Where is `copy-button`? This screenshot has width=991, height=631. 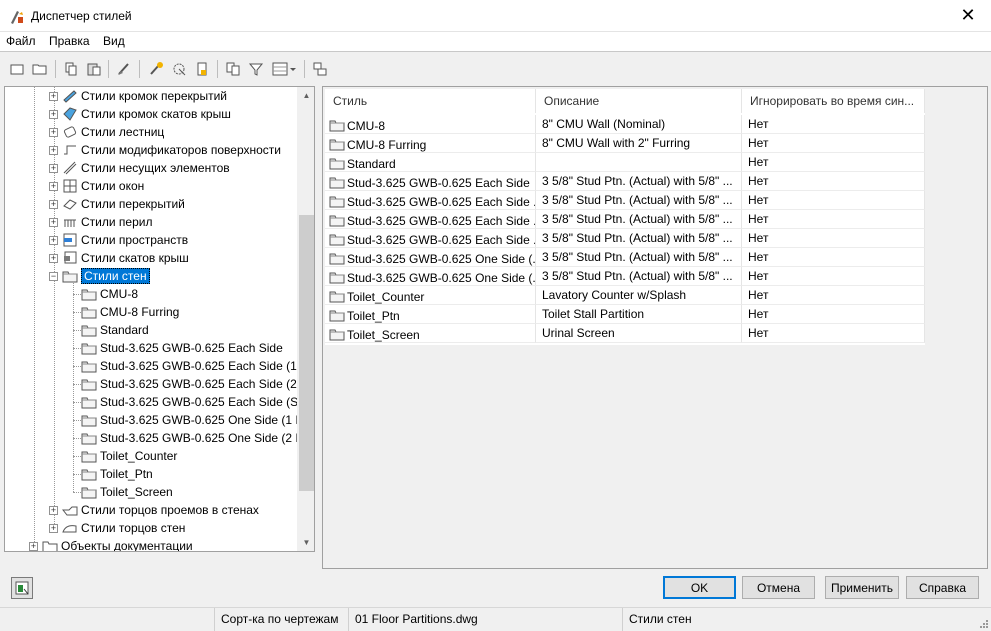 copy-button is located at coordinates (71, 69).